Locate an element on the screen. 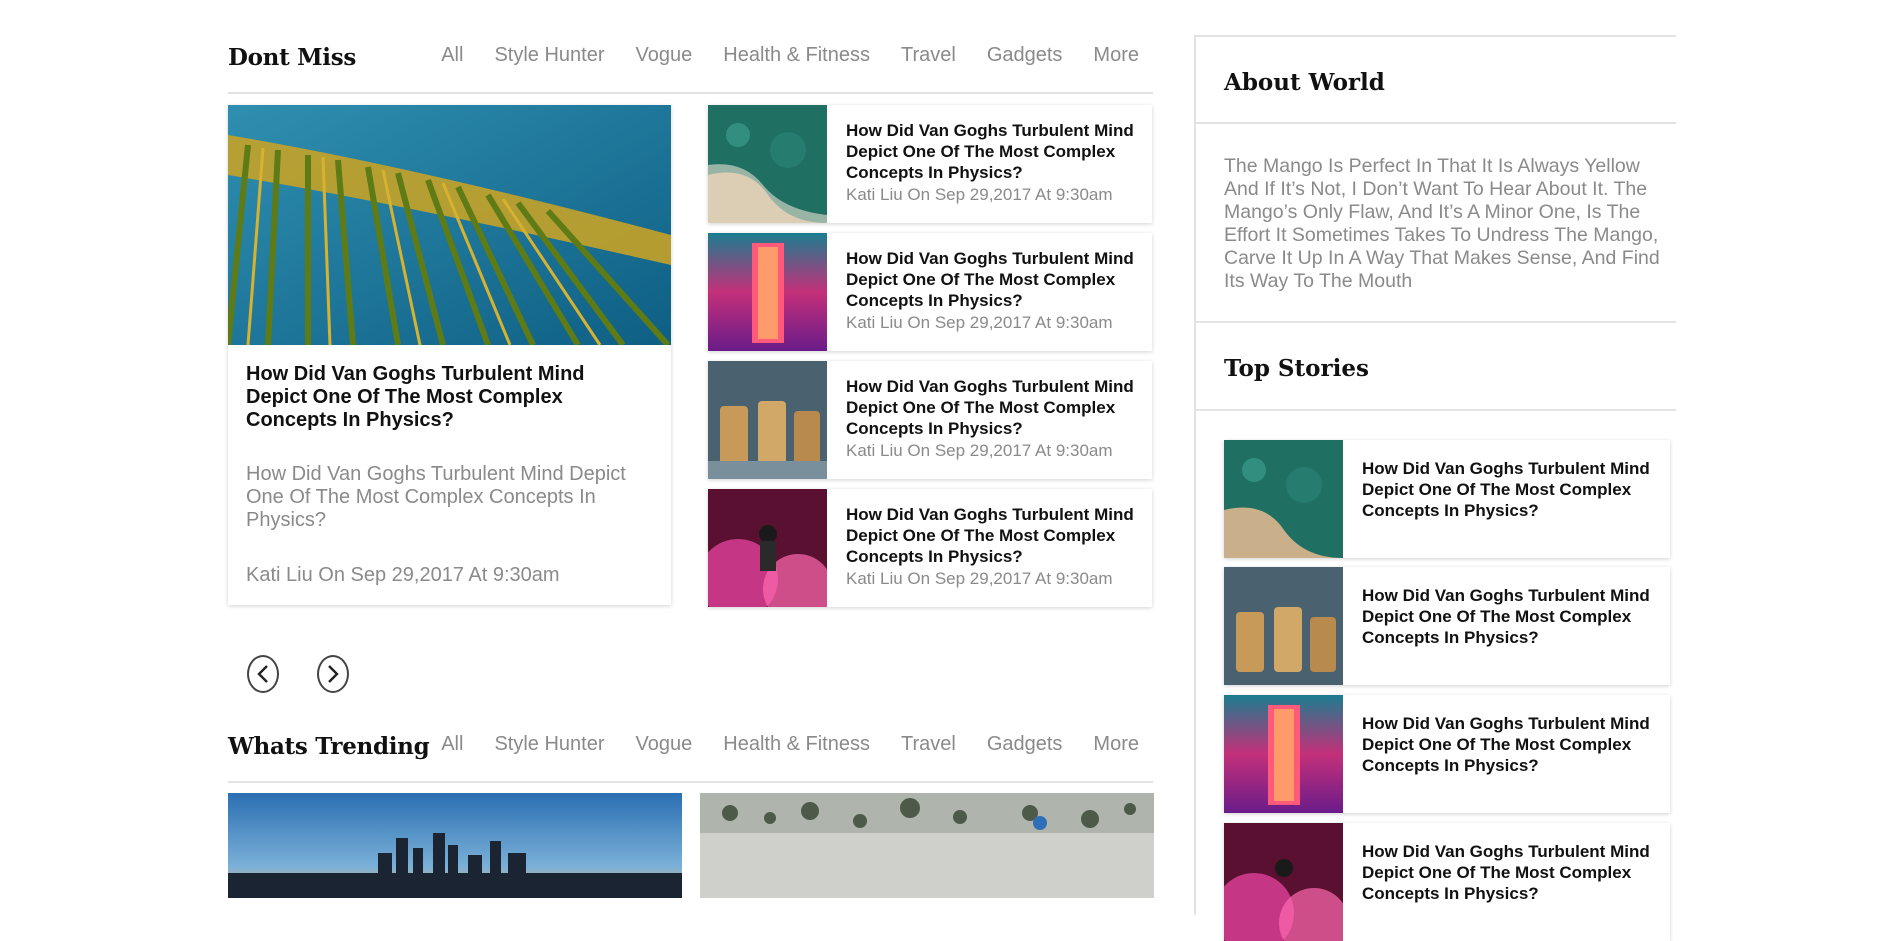 This screenshot has width=1891, height=941. featured-article-image is located at coordinates (449, 225).